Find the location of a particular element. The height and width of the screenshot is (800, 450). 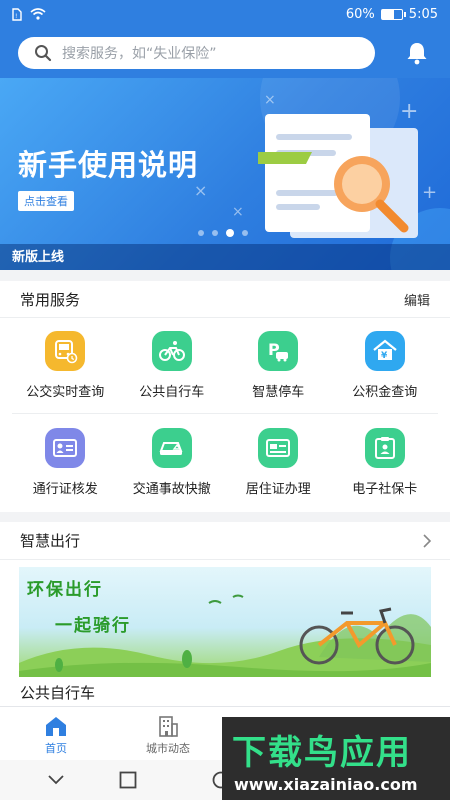

search-bar: 搜索服务，如“失业保险” is located at coordinates (196, 53).